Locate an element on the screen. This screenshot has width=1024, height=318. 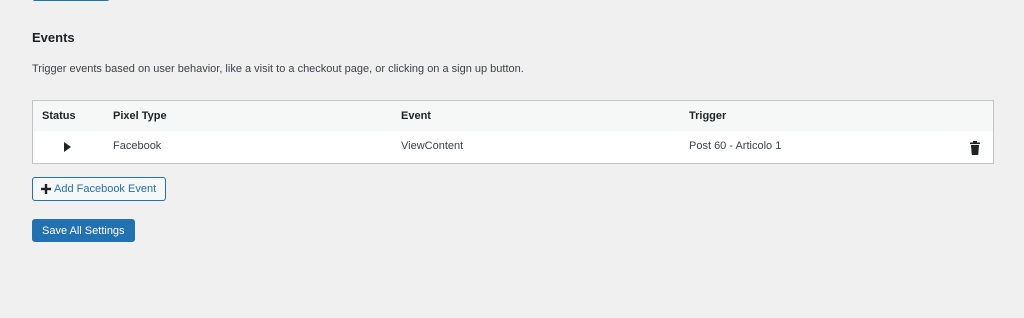
save-all-settings-button: Save All Settings is located at coordinates (83, 230).